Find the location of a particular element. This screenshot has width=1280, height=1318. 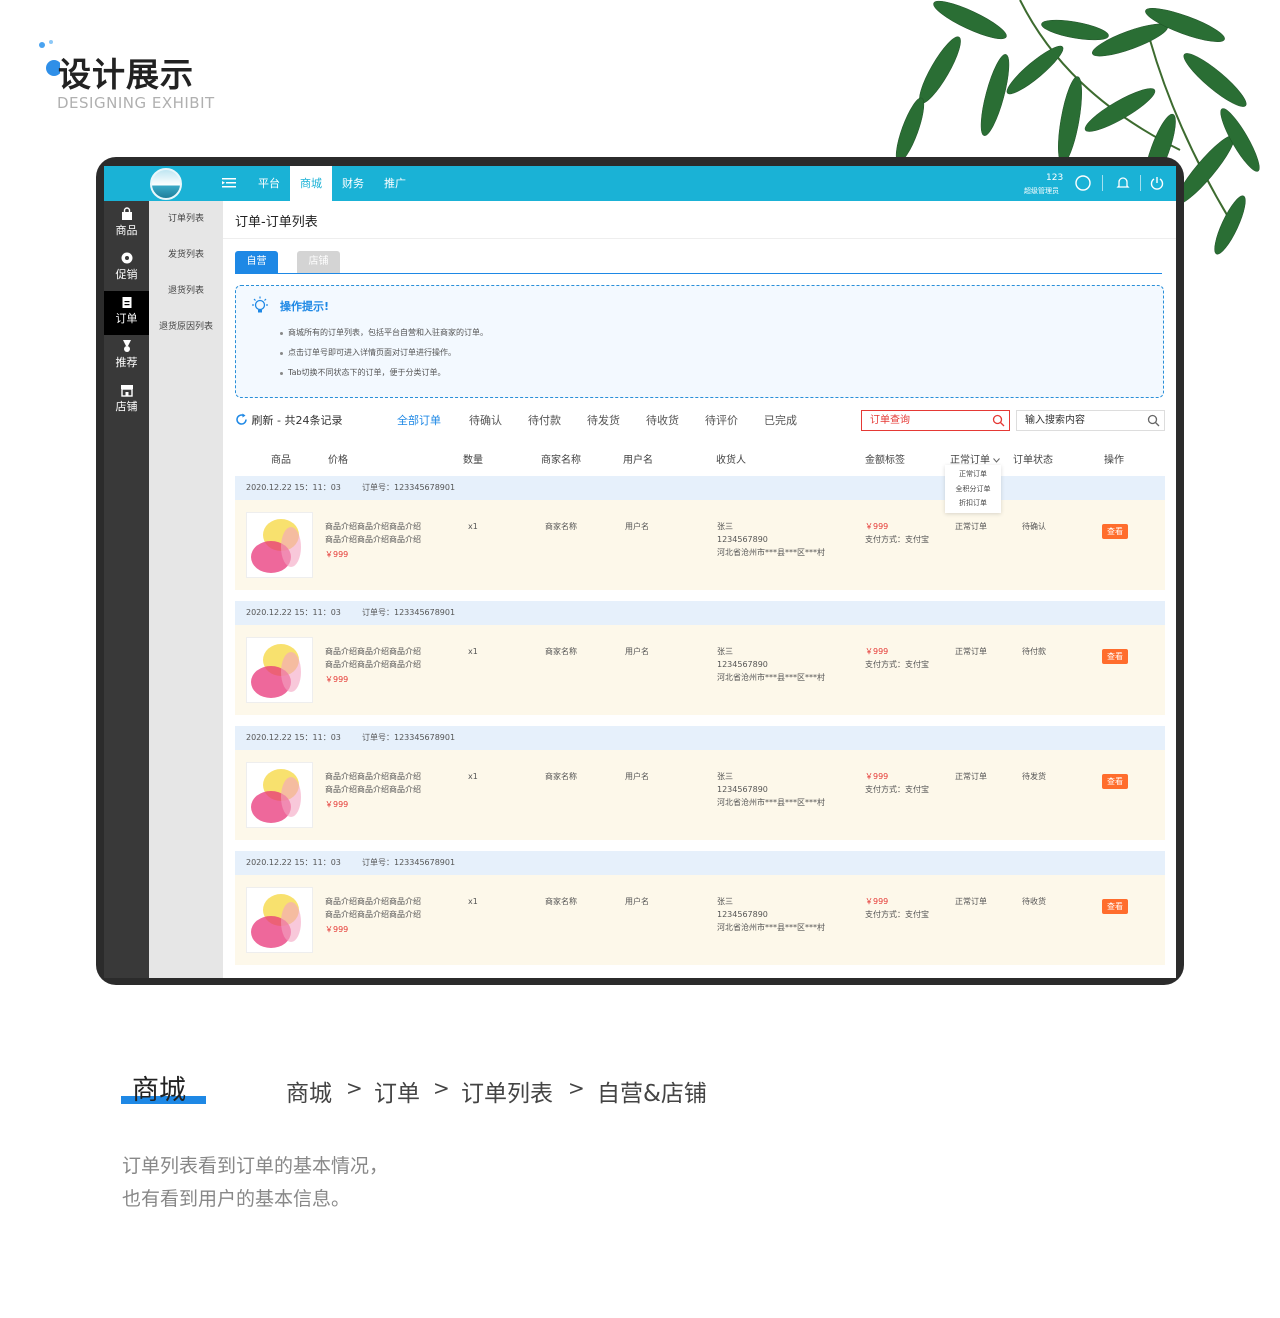

subnav-return-list: 退货列表 is located at coordinates (186, 291).